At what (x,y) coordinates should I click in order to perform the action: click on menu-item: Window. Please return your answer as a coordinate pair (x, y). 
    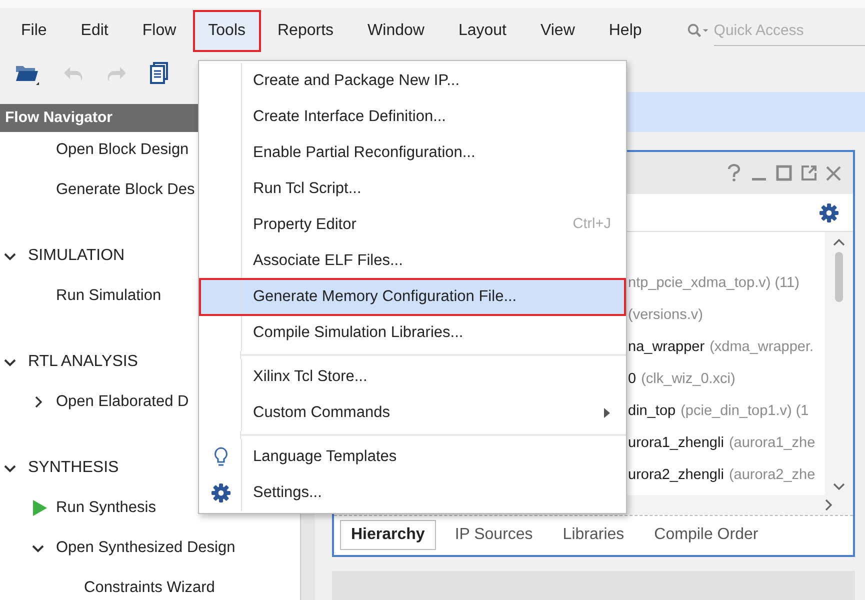
    Looking at the image, I should click on (396, 31).